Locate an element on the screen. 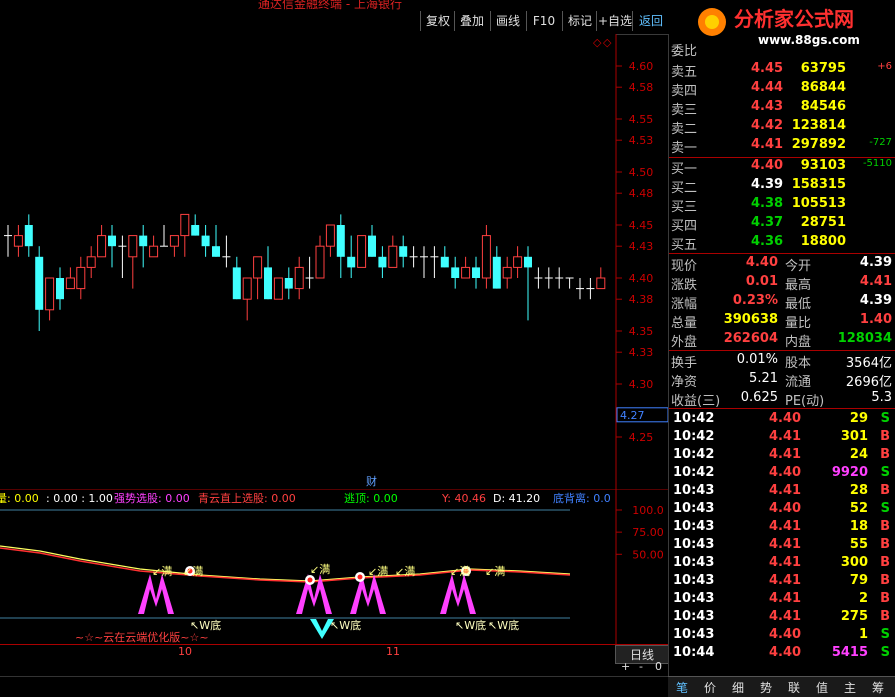 This screenshot has width=895, height=697. price-tick-label: 4.35 is located at coordinates (641, 331).